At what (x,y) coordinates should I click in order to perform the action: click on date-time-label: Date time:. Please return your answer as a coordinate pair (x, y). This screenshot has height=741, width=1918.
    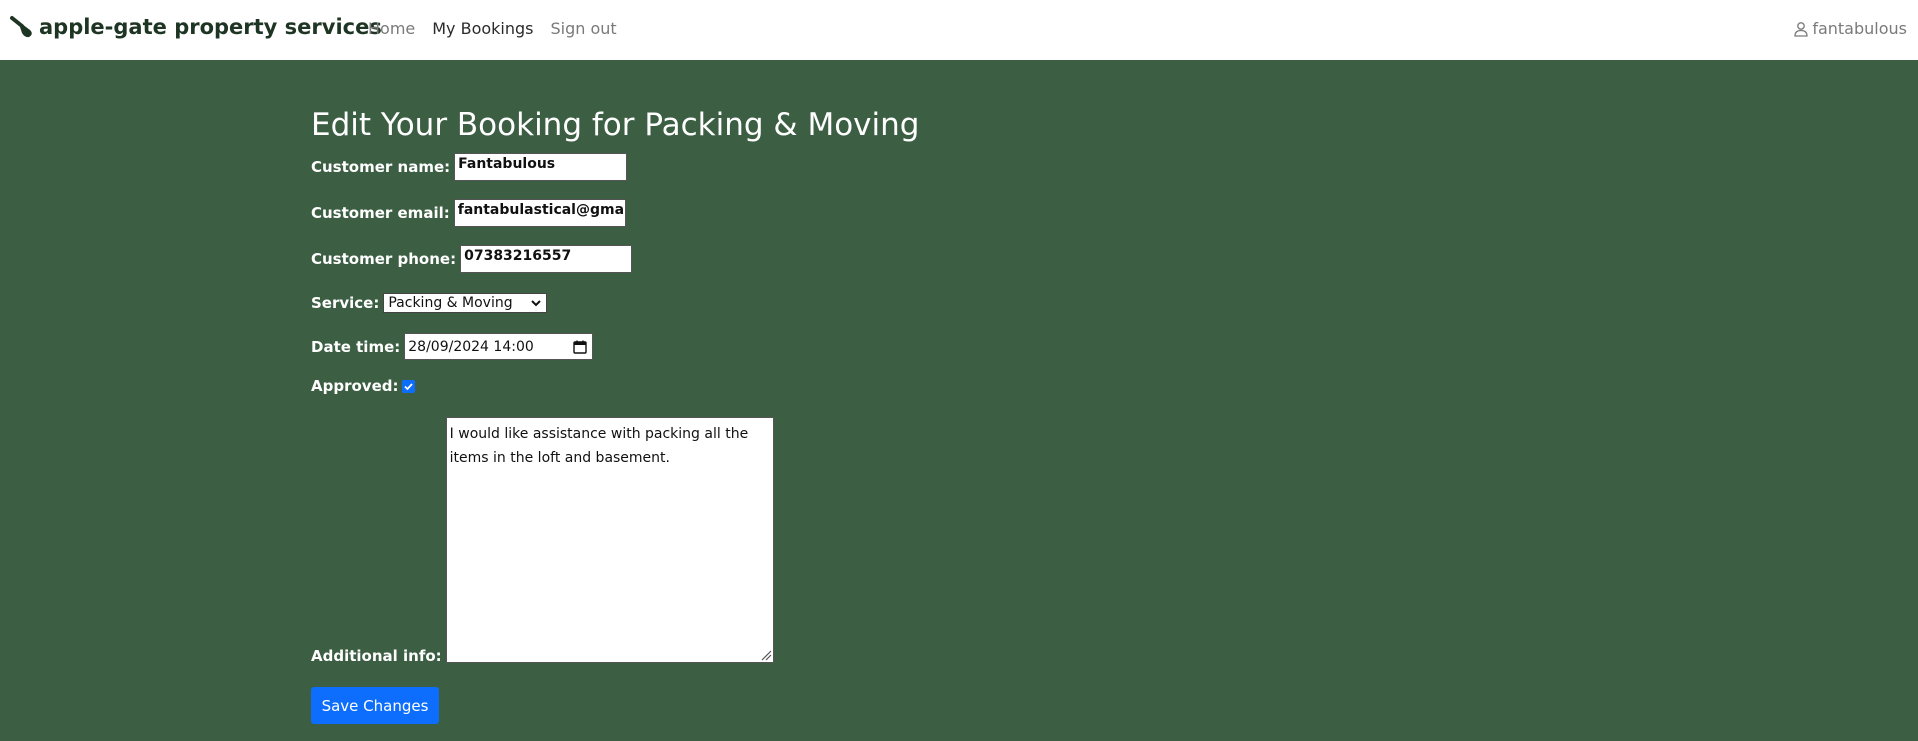
    Looking at the image, I should click on (356, 346).